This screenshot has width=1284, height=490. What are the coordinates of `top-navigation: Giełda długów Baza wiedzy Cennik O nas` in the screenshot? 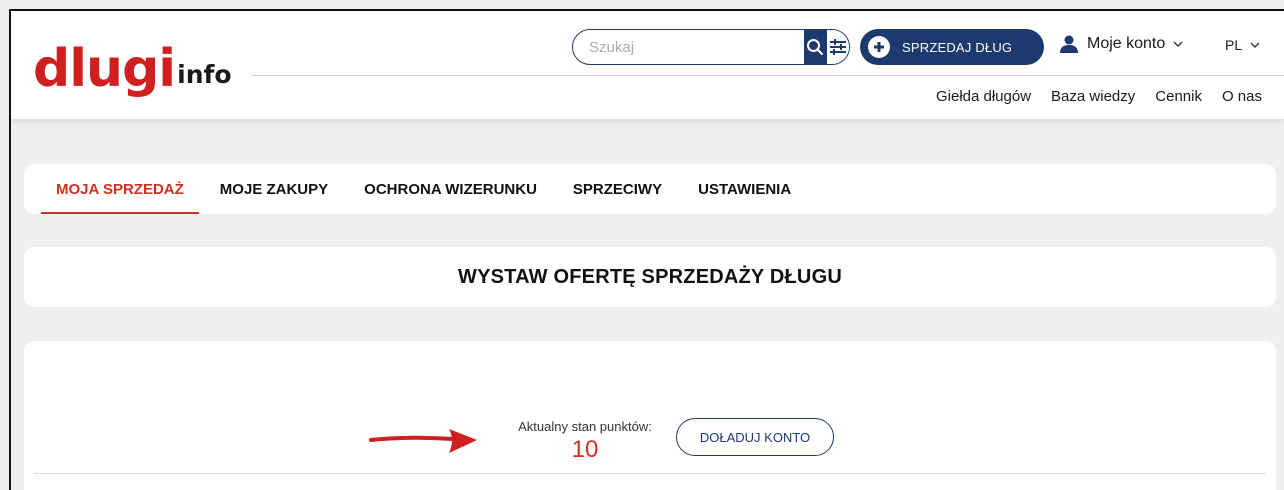 It's located at (1099, 96).